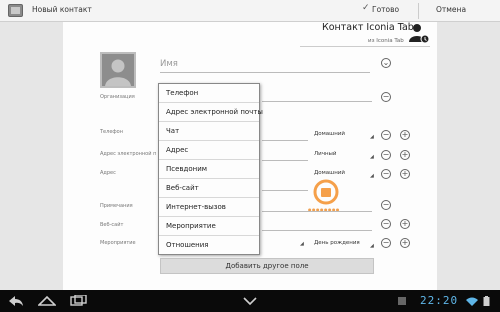 This screenshot has height=312, width=500. I want to click on email-label: Адрес электронной п, so click(128, 154).